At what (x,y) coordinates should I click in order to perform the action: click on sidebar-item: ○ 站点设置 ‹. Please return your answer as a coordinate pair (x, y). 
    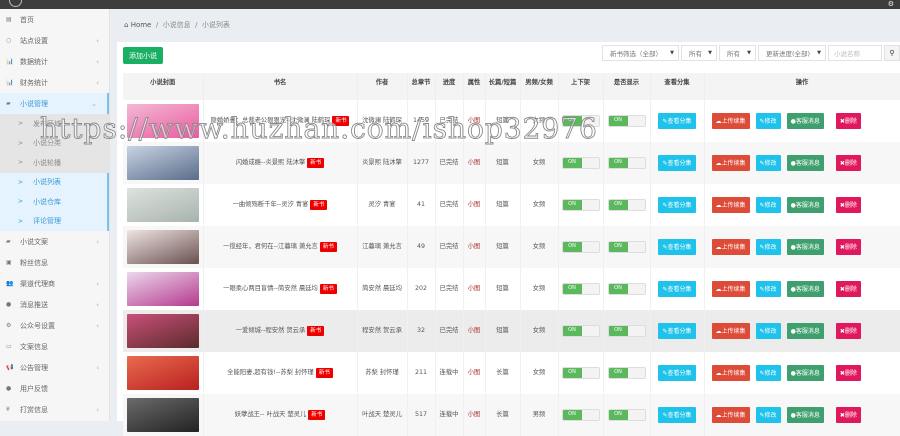
    Looking at the image, I should click on (54, 40).